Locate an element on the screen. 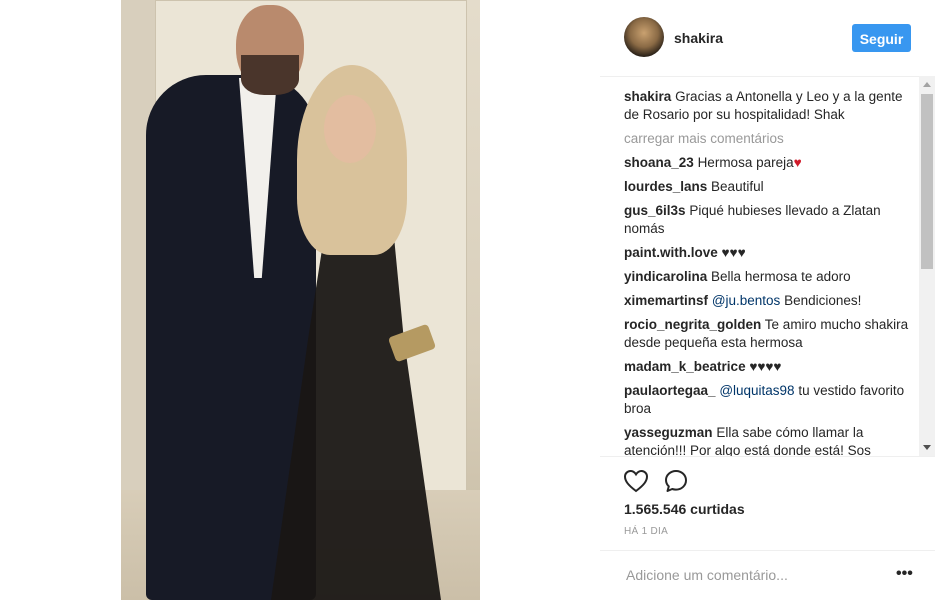 The image size is (935, 601). comment-input is located at coordinates (751, 575).